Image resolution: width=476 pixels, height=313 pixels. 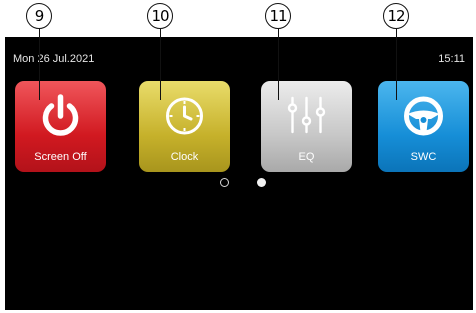 I want to click on power-icon, so click(x=60, y=116).